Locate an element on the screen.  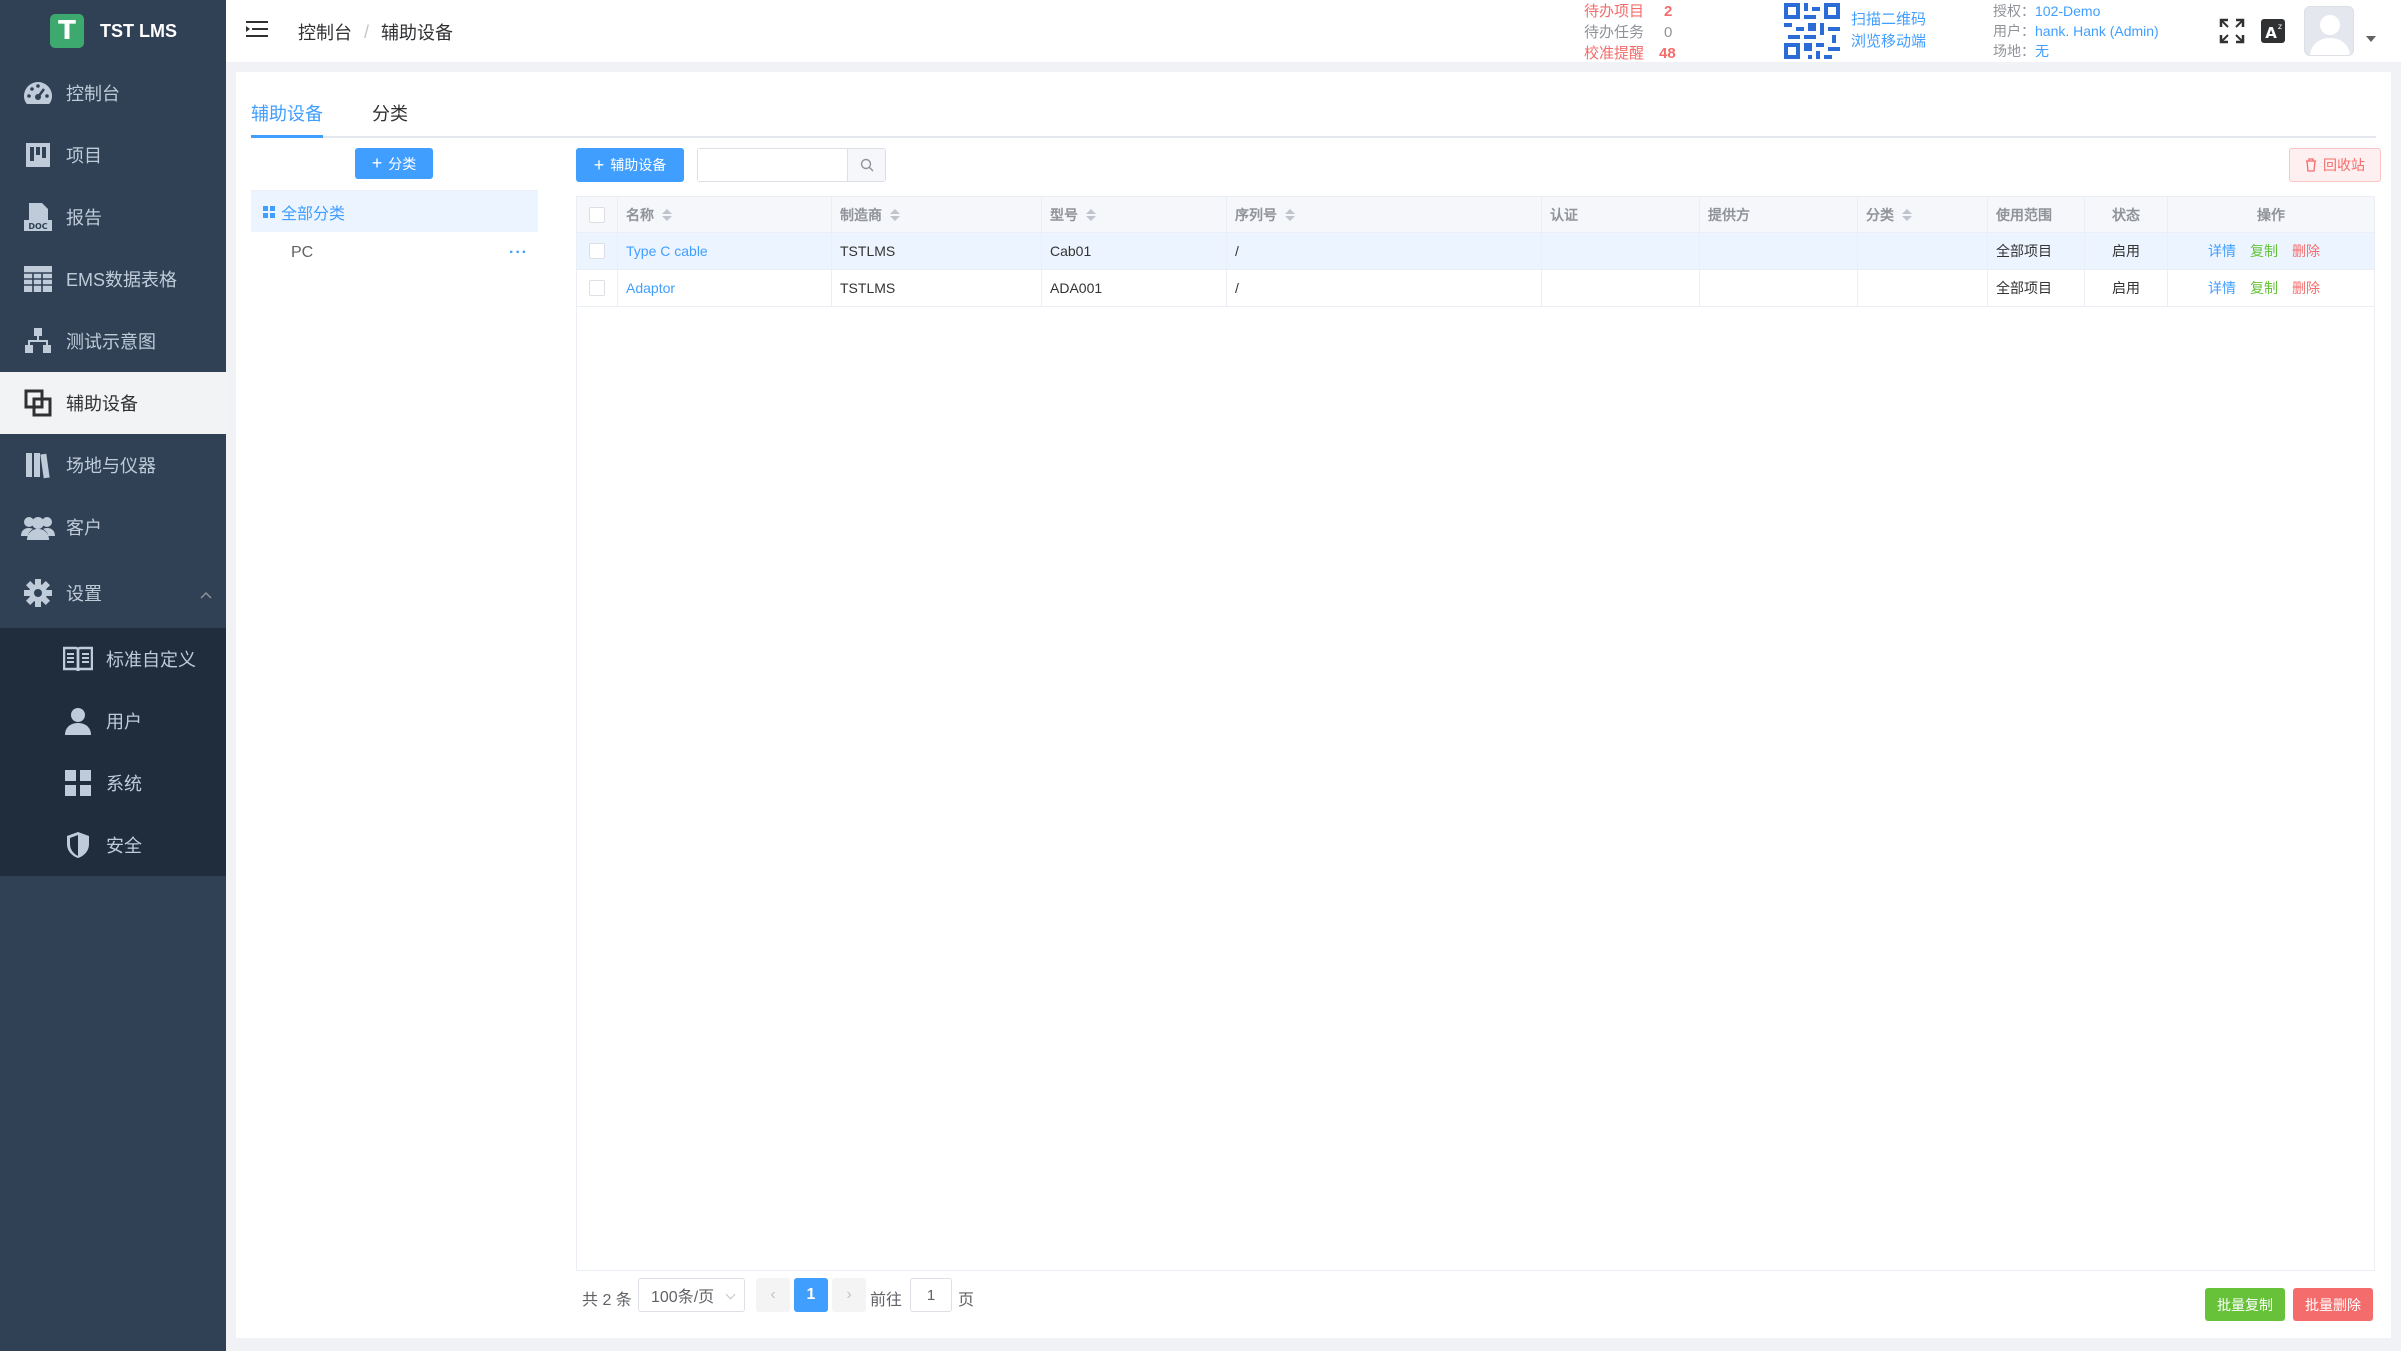
search-button is located at coordinates (866, 165).